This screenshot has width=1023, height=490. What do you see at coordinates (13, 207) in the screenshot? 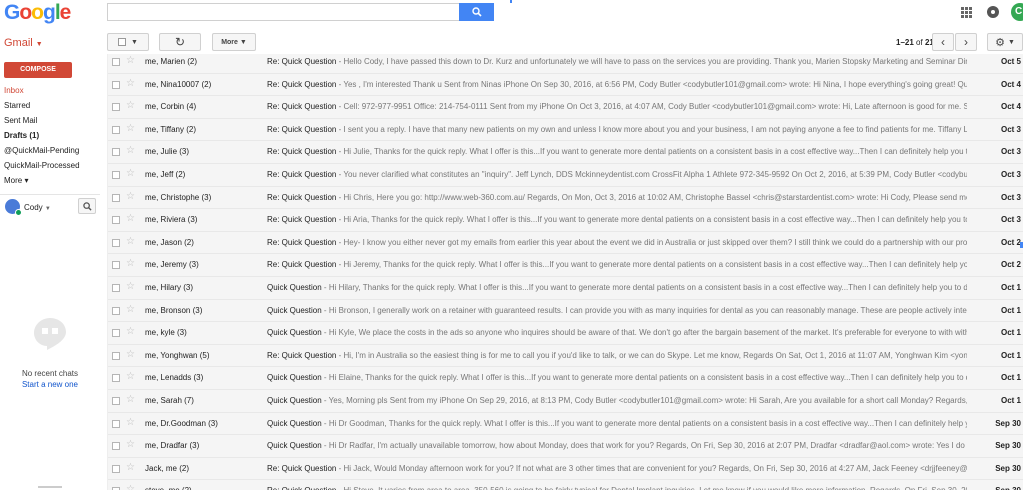
I see `user-avatar` at bounding box center [13, 207].